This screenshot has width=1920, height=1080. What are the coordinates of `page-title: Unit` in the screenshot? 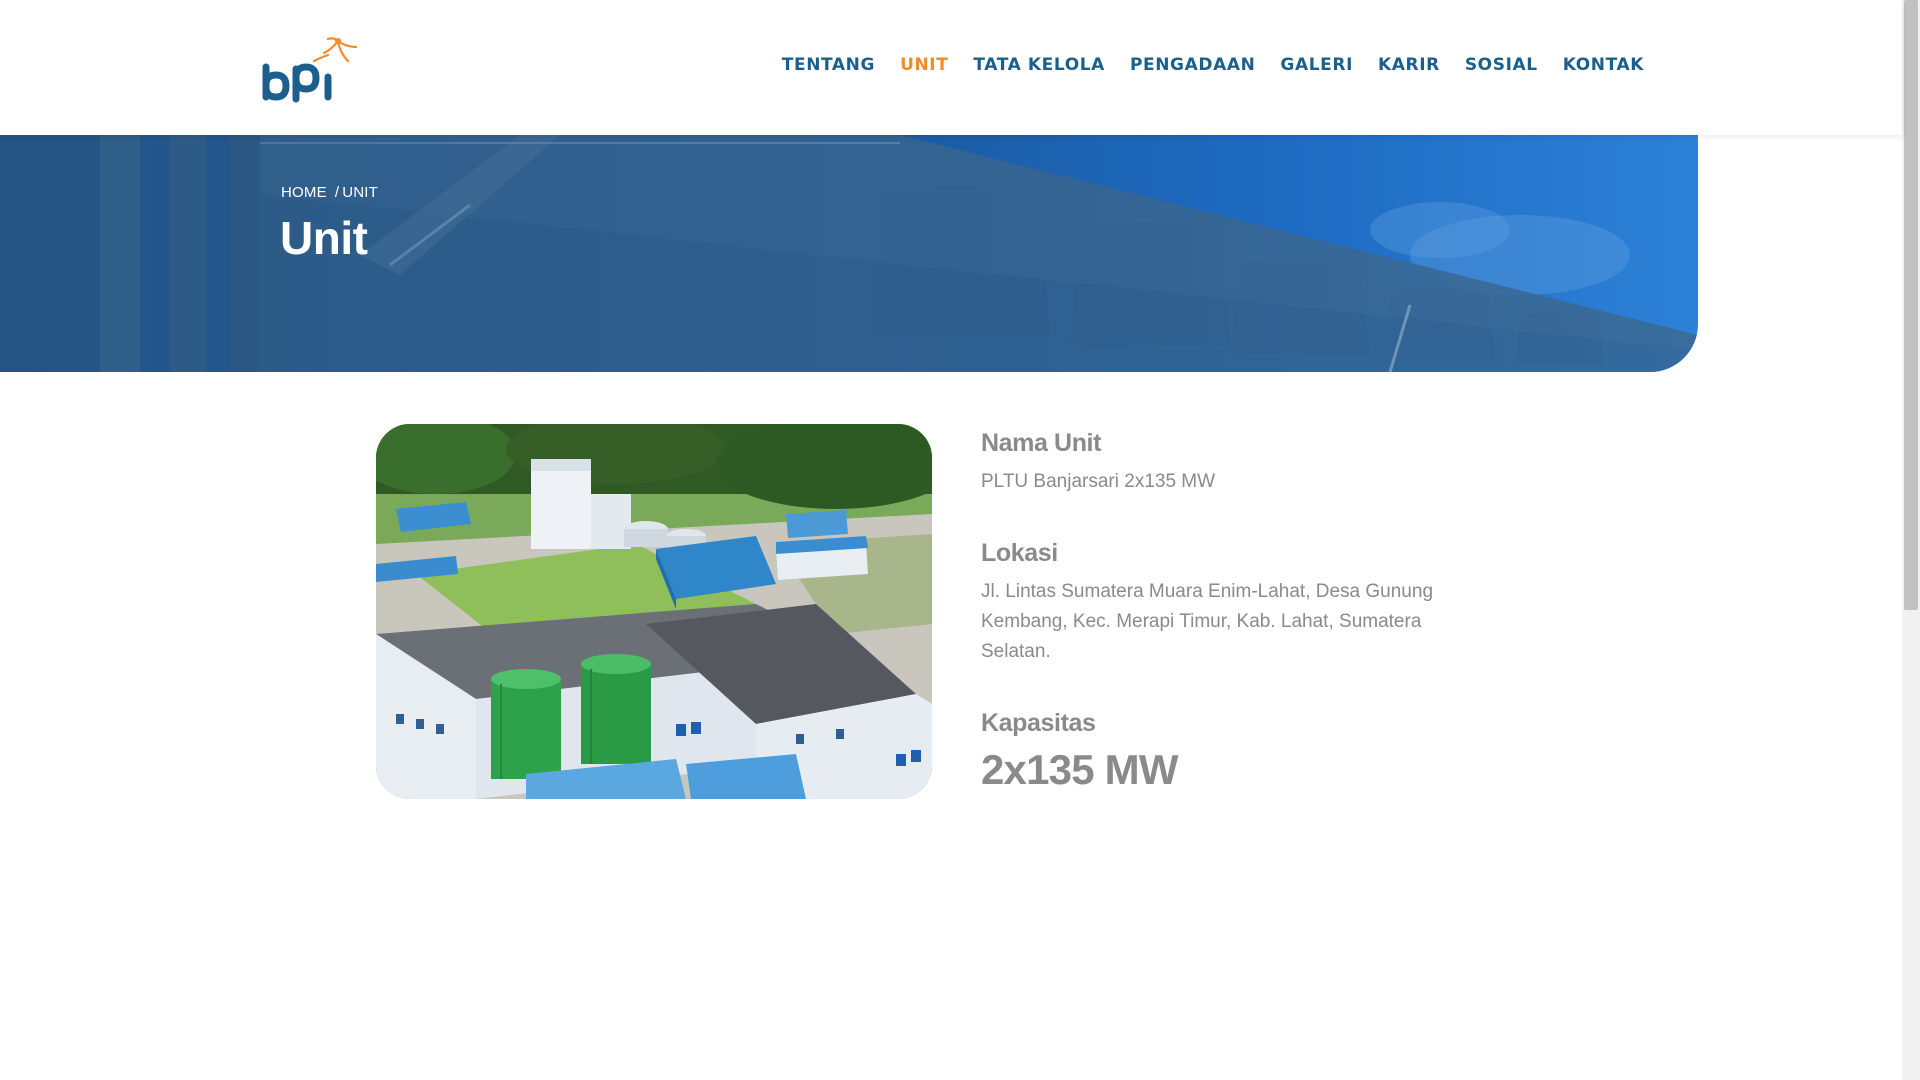 It's located at (324, 238).